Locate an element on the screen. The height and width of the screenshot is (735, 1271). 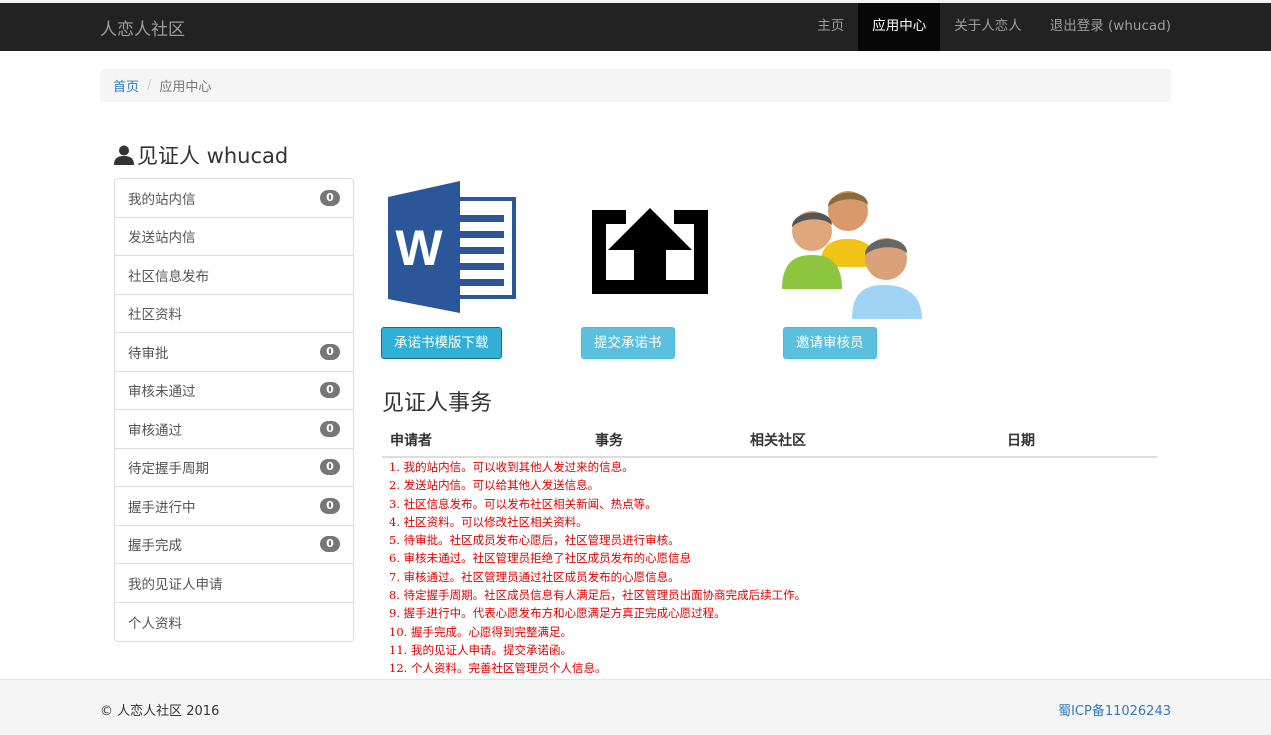
sidebar-item-community-publish: 社区信息发布 is located at coordinates (234, 275).